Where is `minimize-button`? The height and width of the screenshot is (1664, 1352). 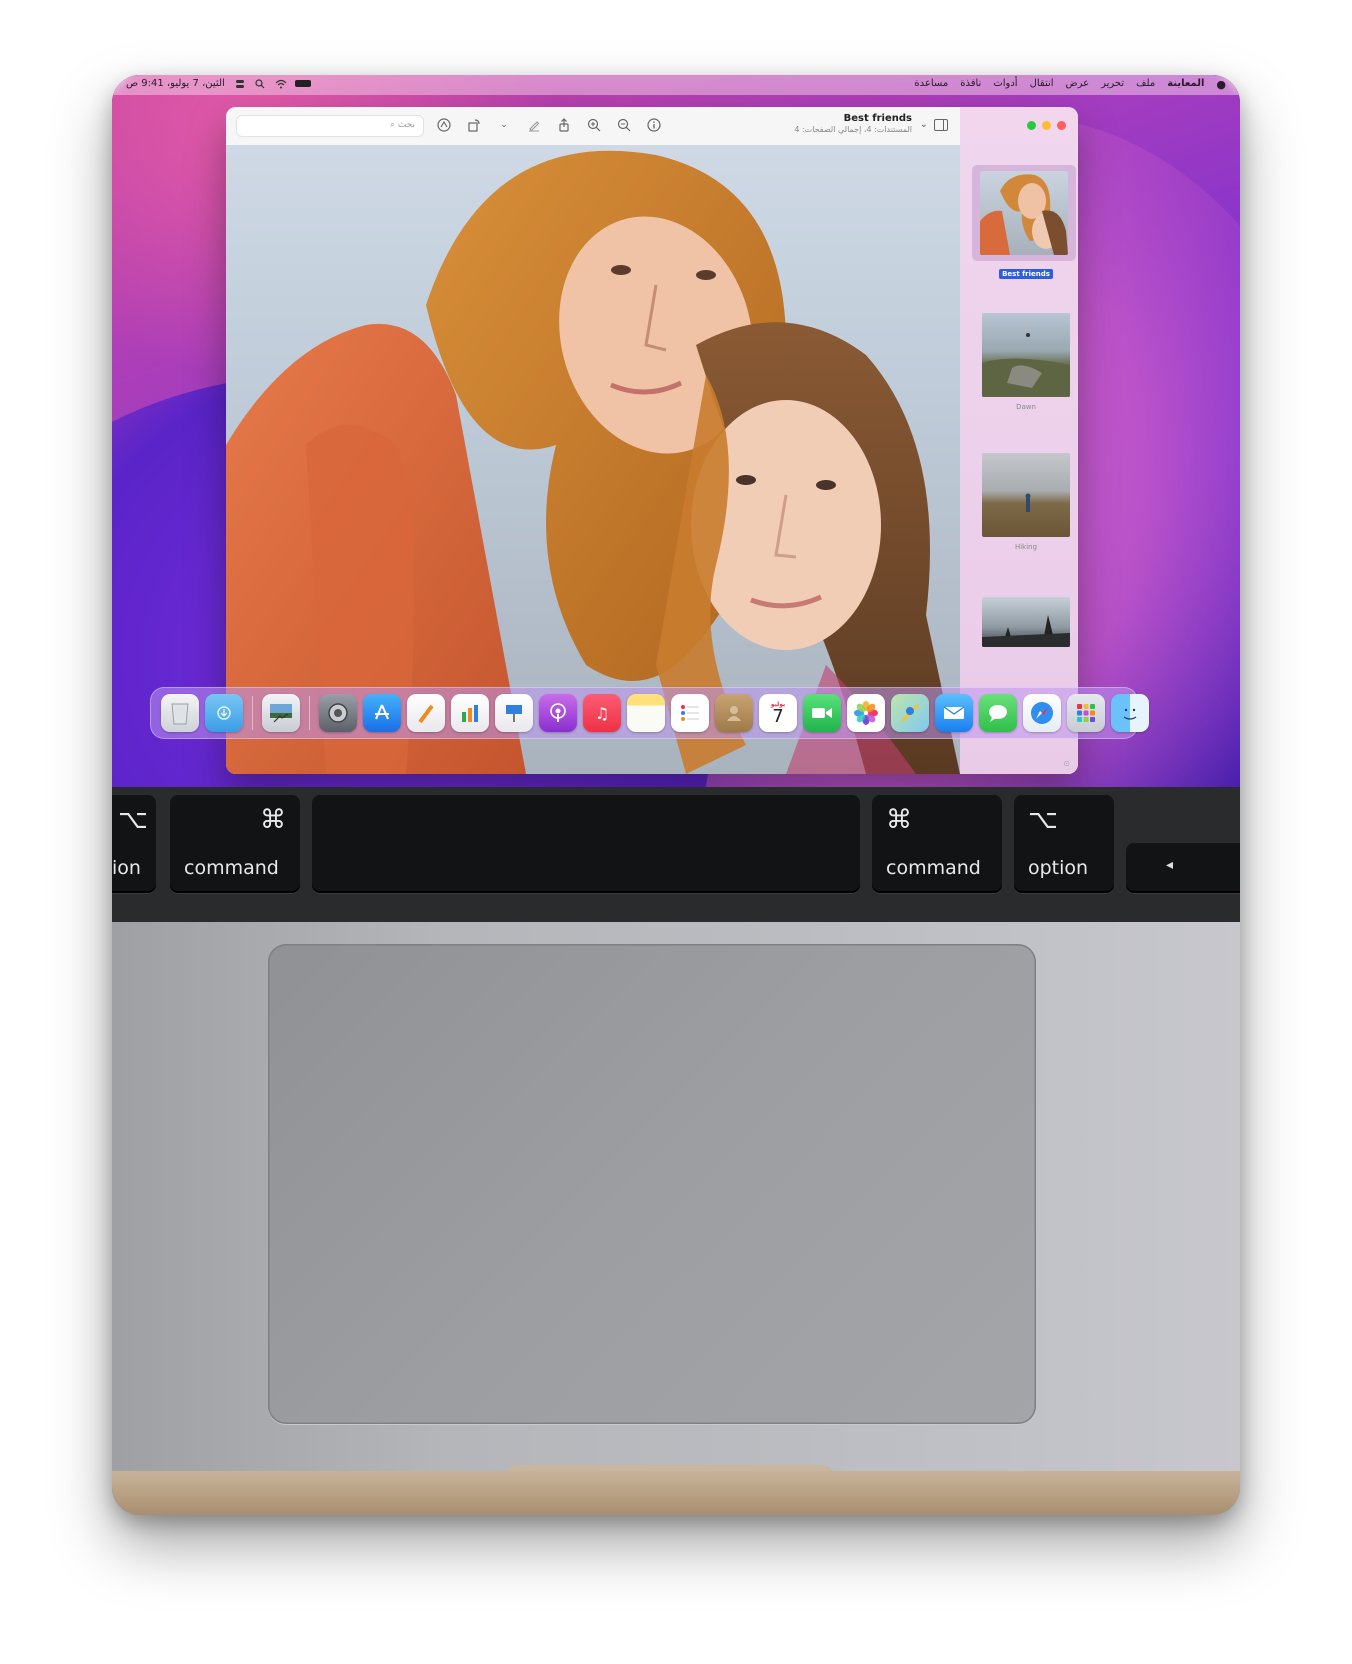 minimize-button is located at coordinates (1046, 125).